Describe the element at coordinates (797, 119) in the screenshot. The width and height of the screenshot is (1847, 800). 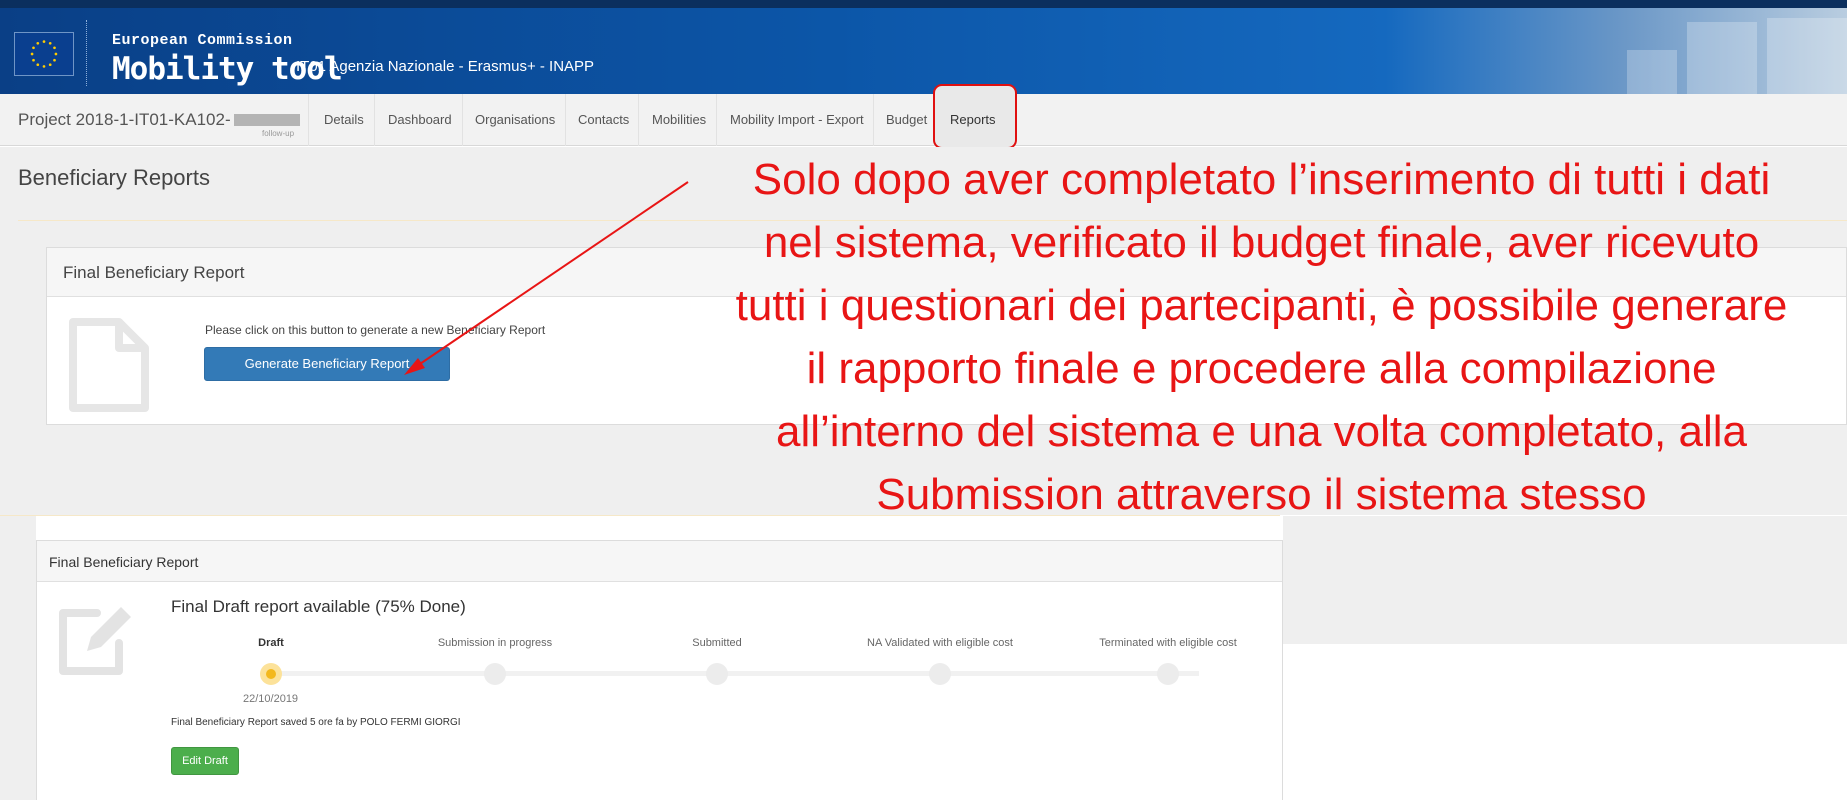
I see `tab-mobility-import-export: Mobility Import - Export` at that location.